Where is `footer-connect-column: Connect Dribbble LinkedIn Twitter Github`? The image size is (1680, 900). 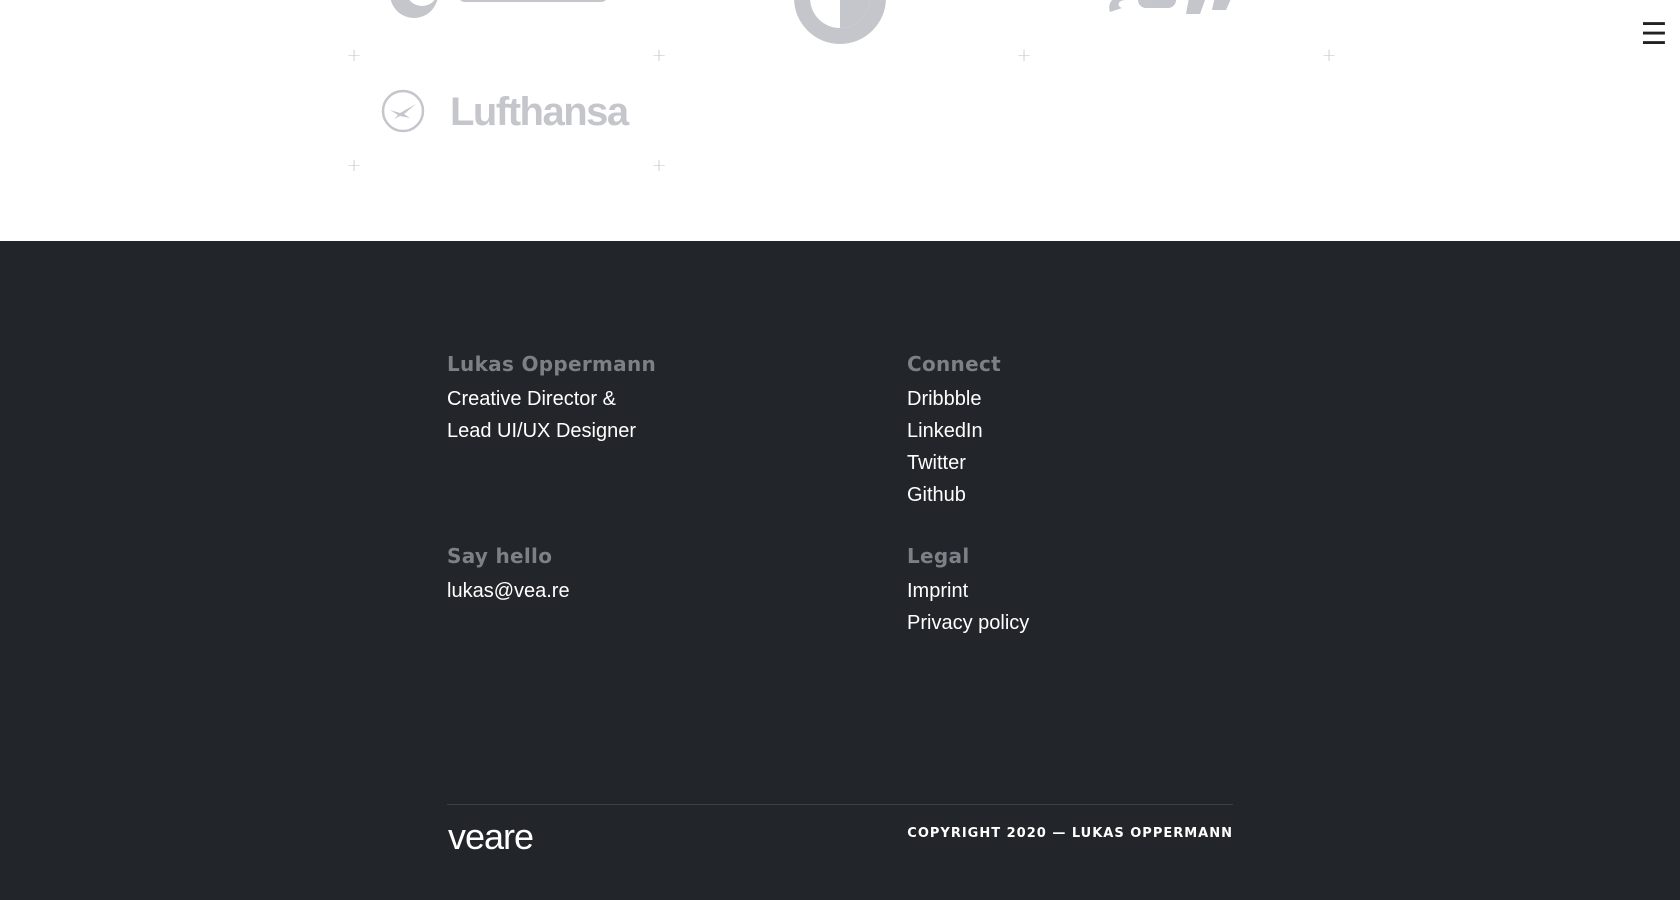 footer-connect-column: Connect Dribbble LinkedIn Twitter Github is located at coordinates (954, 431).